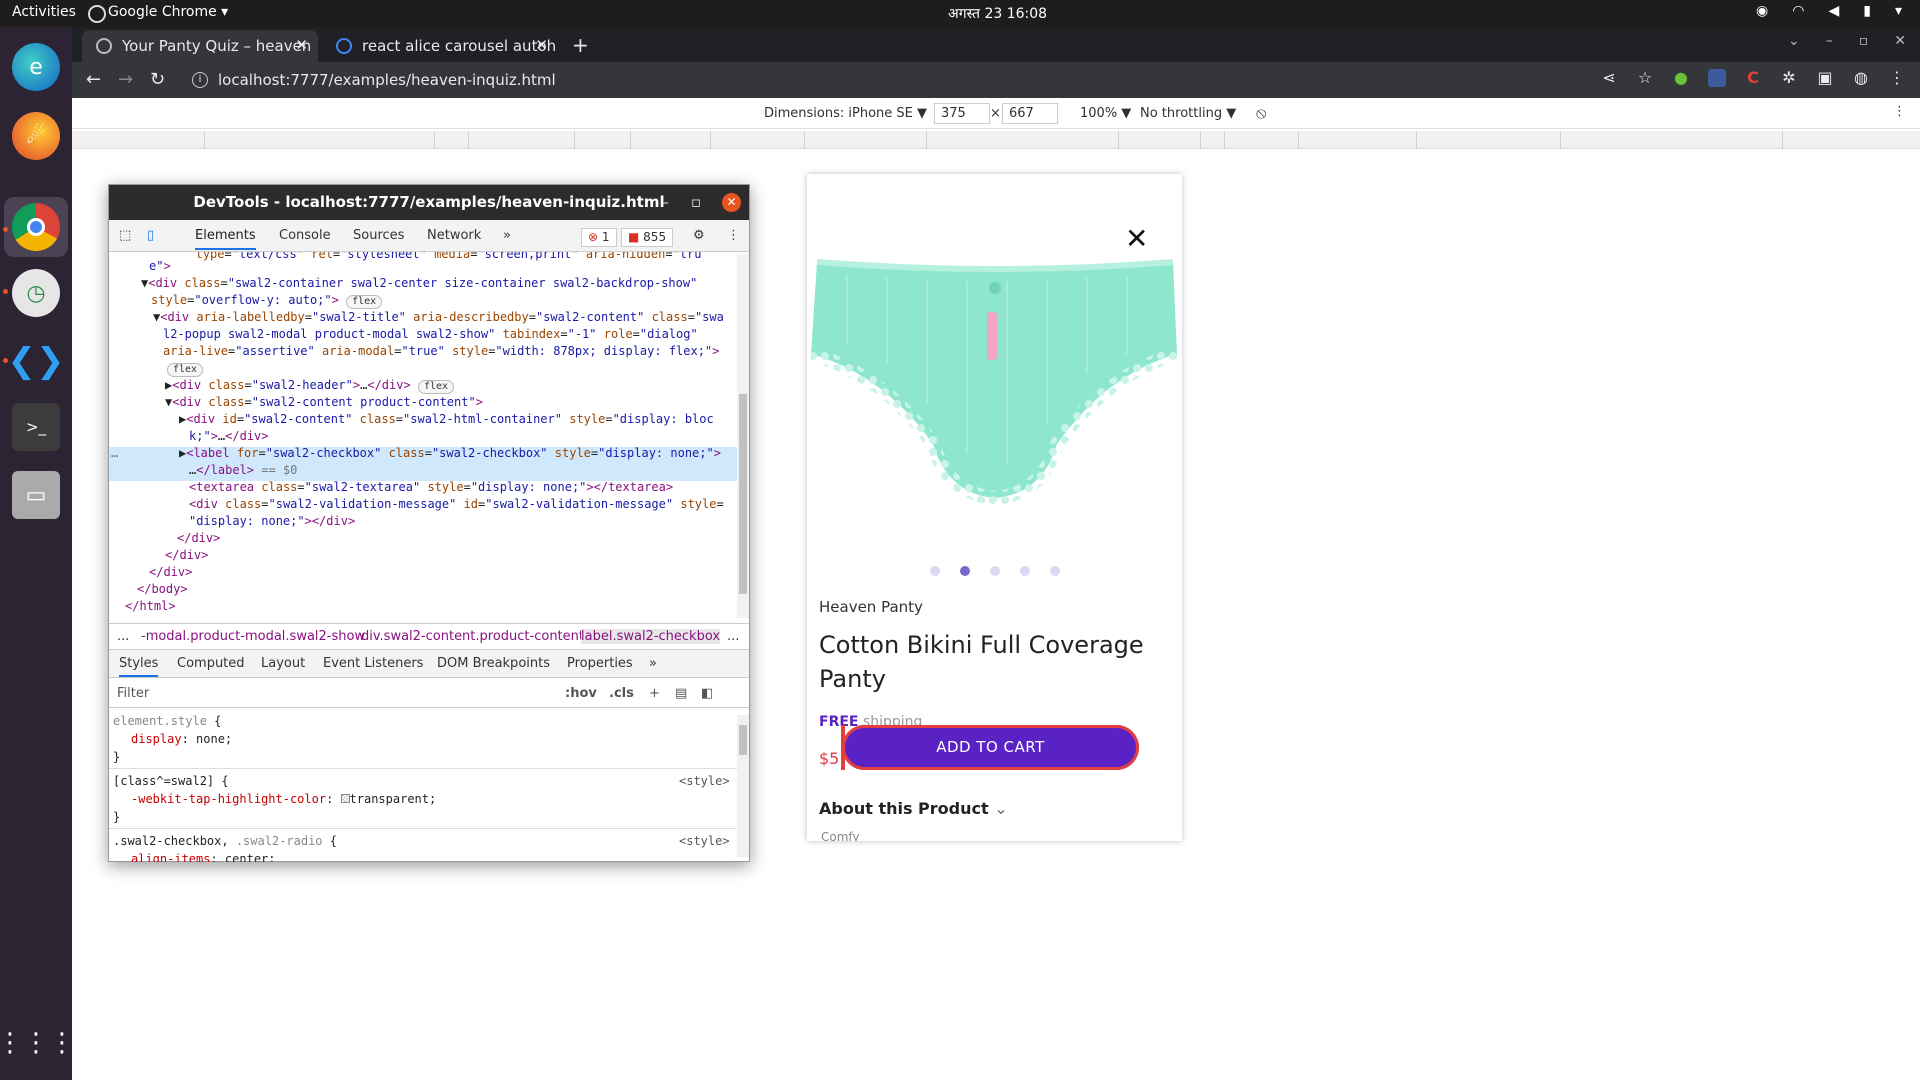  What do you see at coordinates (1681, 78) in the screenshot?
I see `frog-extension-icon: ●` at bounding box center [1681, 78].